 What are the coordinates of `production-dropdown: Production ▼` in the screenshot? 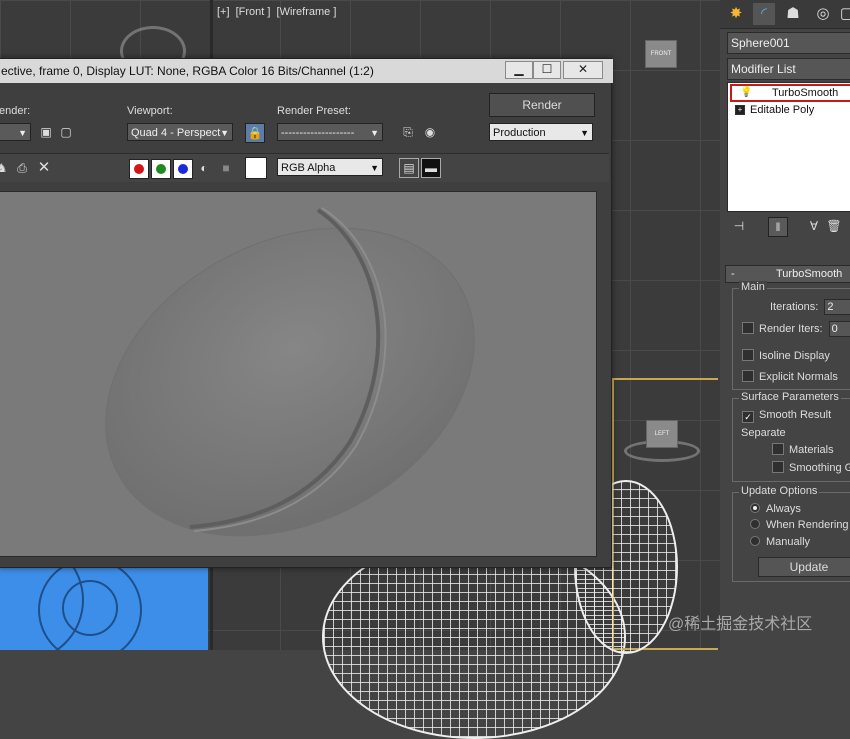 It's located at (541, 132).